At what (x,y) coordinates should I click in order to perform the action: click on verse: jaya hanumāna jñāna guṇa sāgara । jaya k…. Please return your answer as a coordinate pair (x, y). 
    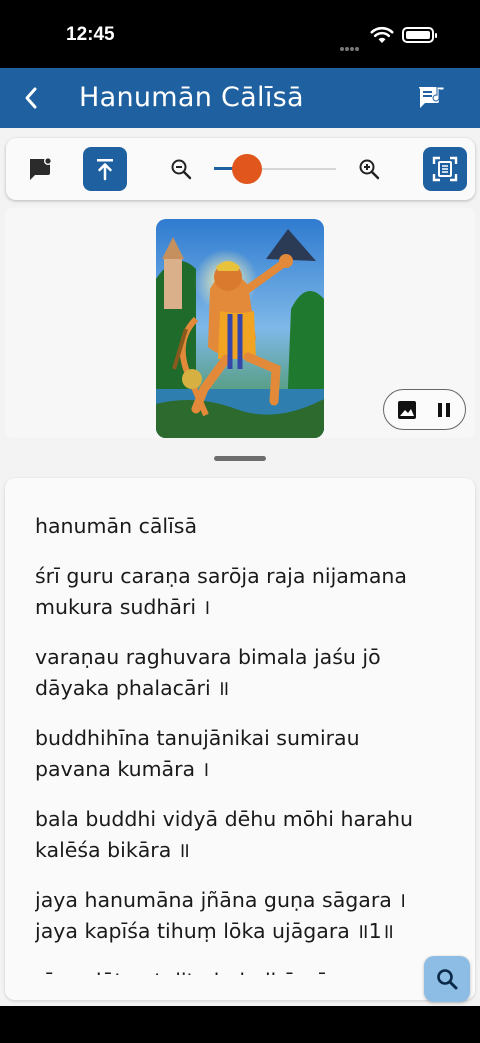
    Looking at the image, I should click on (221, 915).